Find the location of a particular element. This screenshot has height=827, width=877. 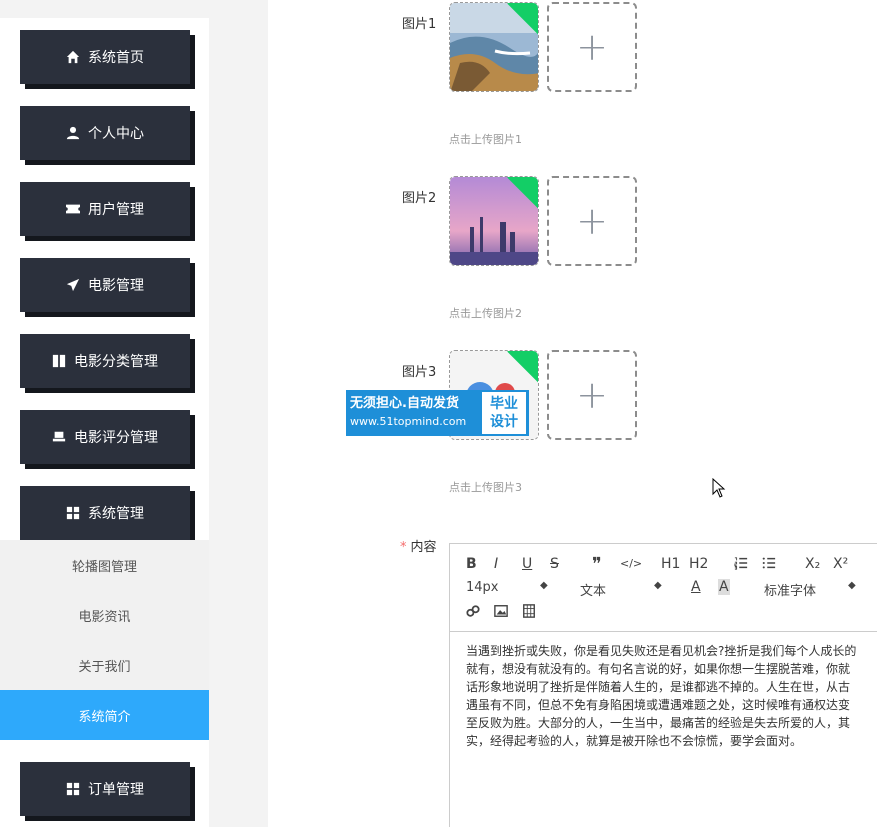

font-family-select: 标准字体 ◆ is located at coordinates (810, 589).